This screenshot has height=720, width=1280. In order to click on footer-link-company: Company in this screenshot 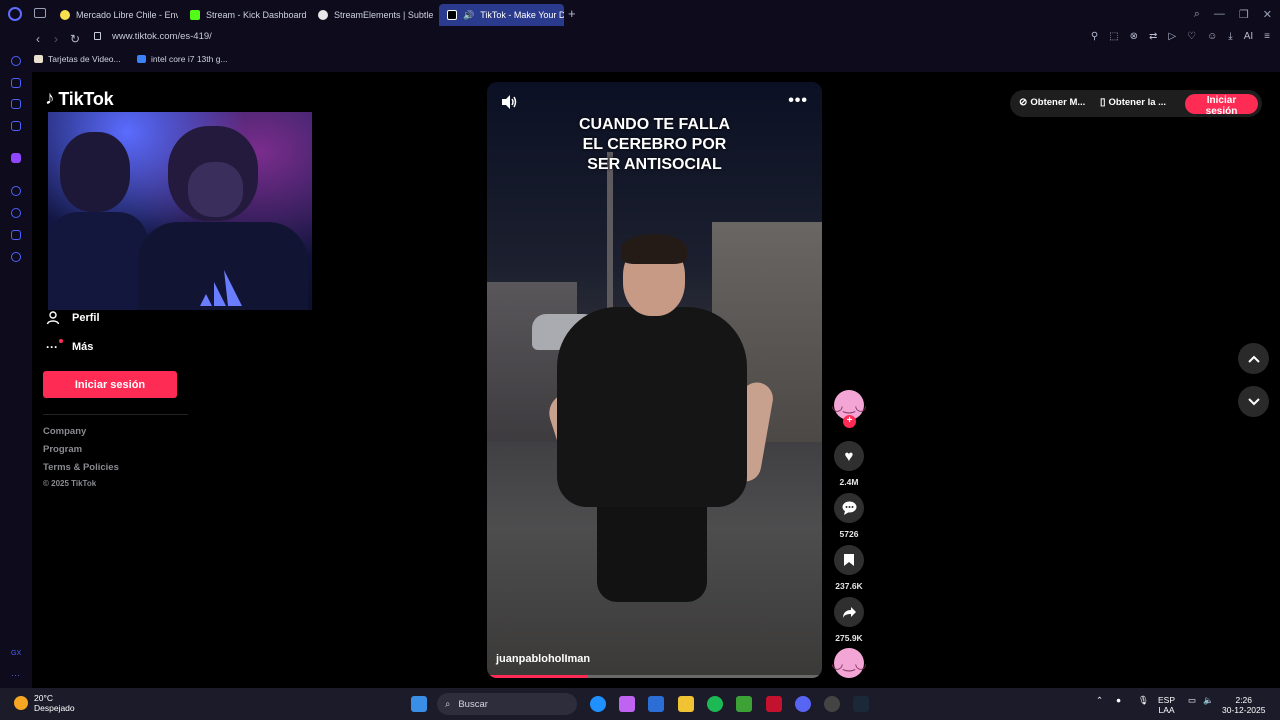, I will do `click(64, 431)`.